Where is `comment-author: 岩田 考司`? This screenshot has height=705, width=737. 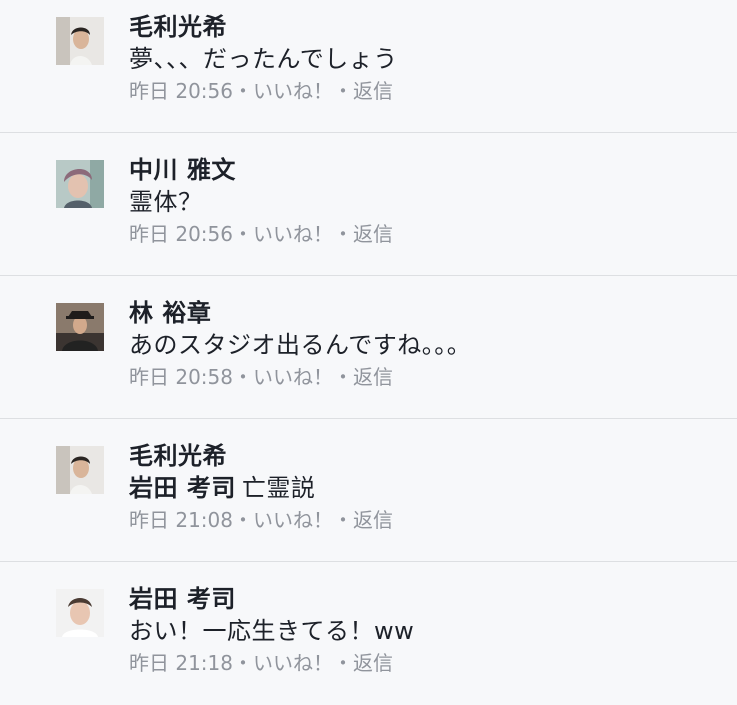
comment-author: 岩田 考司 is located at coordinates (182, 599).